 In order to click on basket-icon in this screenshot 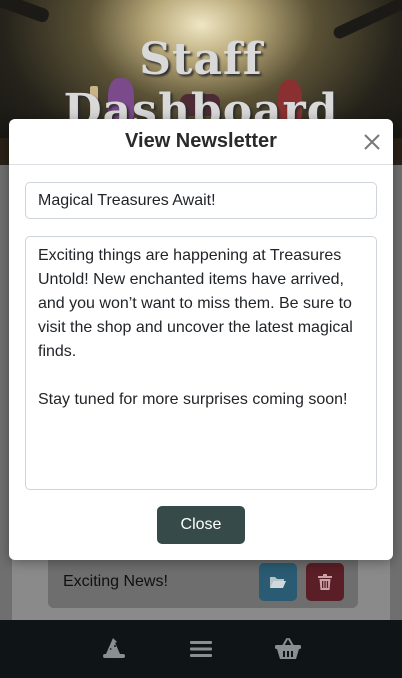, I will do `click(288, 648)`.